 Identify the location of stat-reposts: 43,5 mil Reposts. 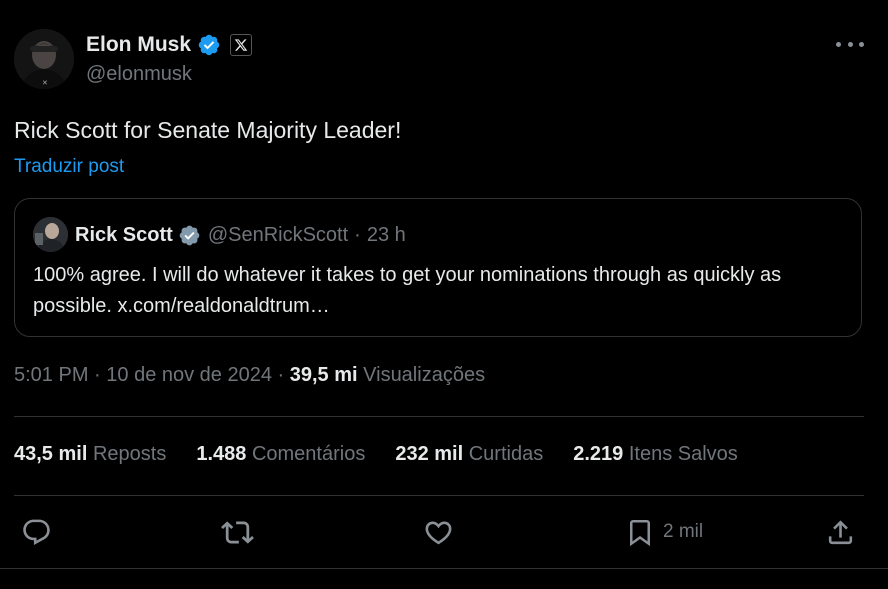
(90, 454).